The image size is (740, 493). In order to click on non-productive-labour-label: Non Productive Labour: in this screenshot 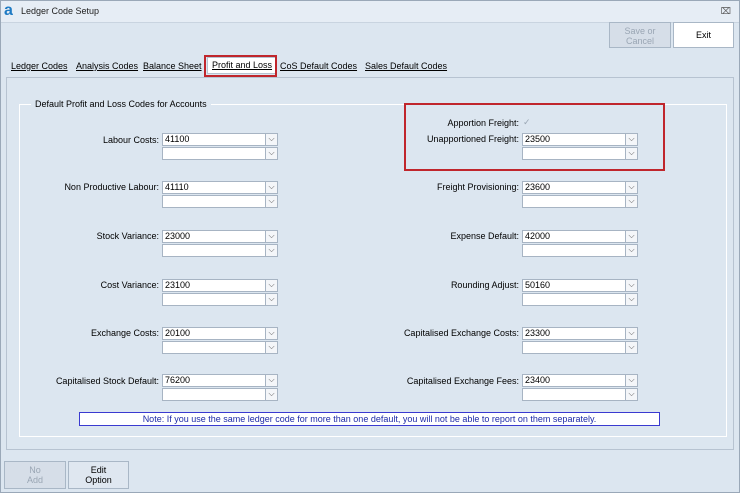, I will do `click(111, 187)`.